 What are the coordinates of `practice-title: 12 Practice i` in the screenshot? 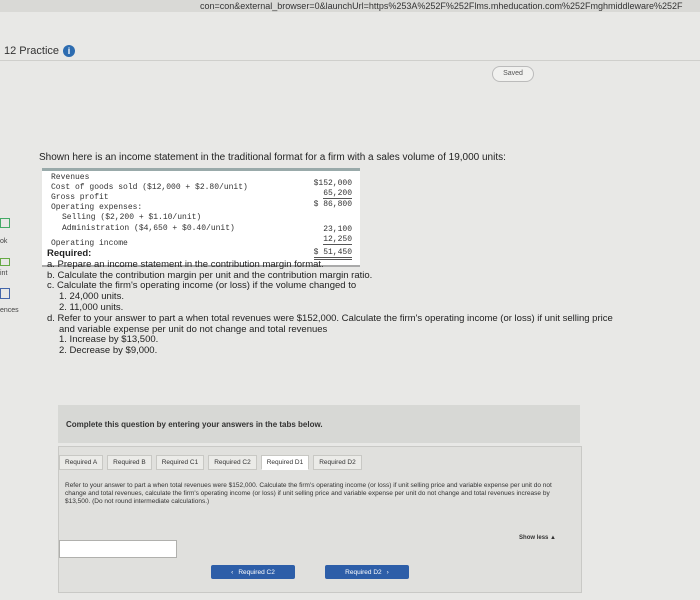 It's located at (40, 51).